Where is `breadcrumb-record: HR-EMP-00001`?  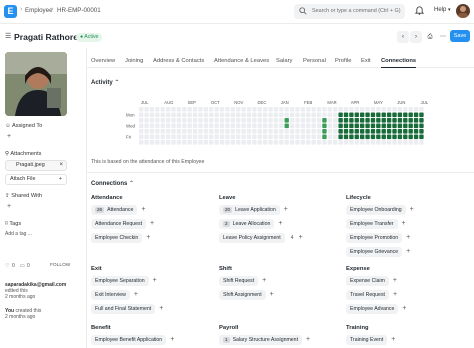 breadcrumb-record: HR-EMP-00001 is located at coordinates (79, 10).